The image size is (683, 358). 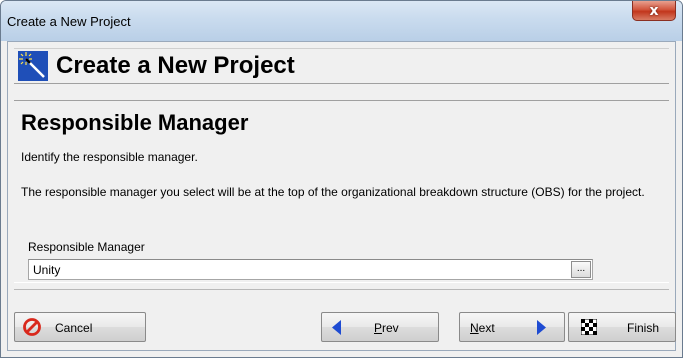 I want to click on footer-divider, so click(x=341, y=289).